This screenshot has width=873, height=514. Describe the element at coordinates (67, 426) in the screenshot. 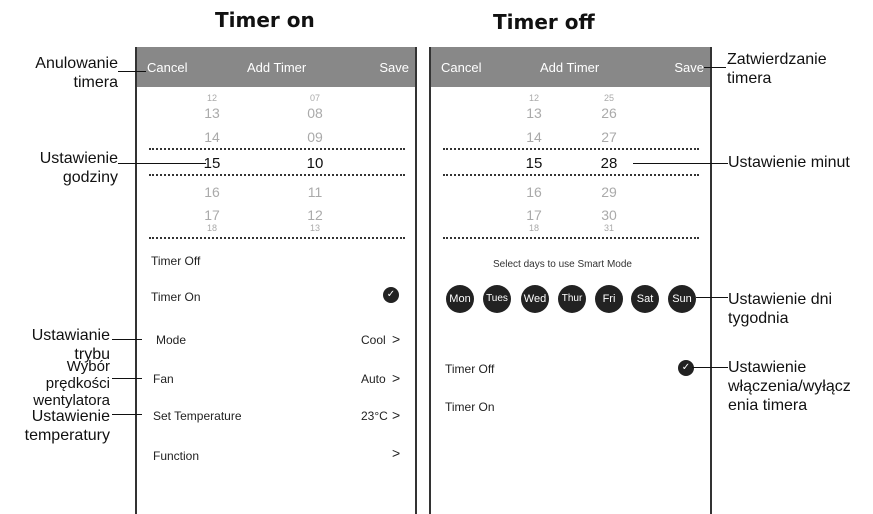

I see `annotation-temp: Ustawienie temperatury` at that location.